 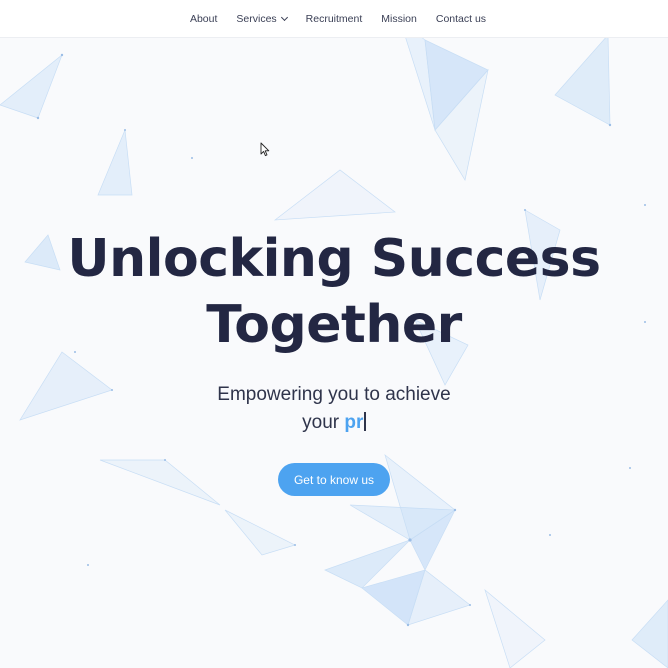 What do you see at coordinates (334, 409) in the screenshot?
I see `hero-subtitle: Empowering you to achieve your pr` at bounding box center [334, 409].